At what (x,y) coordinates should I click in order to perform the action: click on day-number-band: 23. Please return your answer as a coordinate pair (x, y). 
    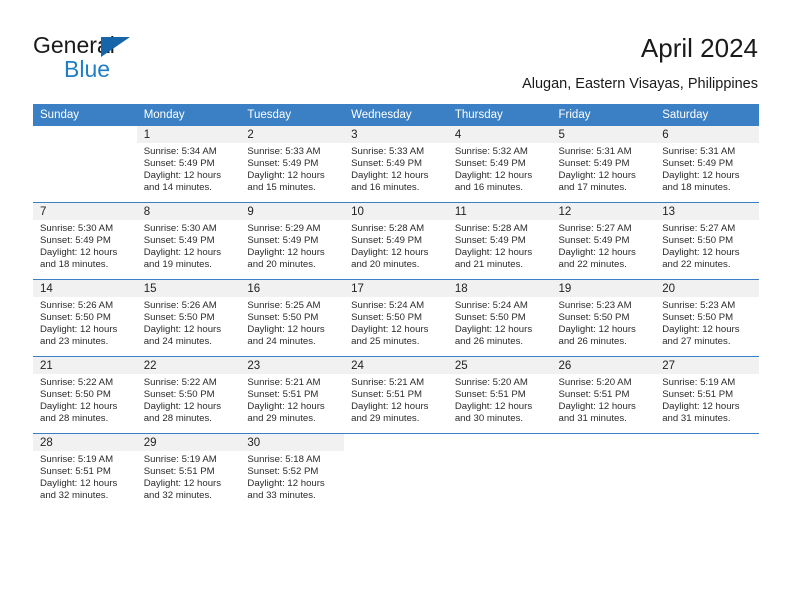
    Looking at the image, I should click on (292, 365).